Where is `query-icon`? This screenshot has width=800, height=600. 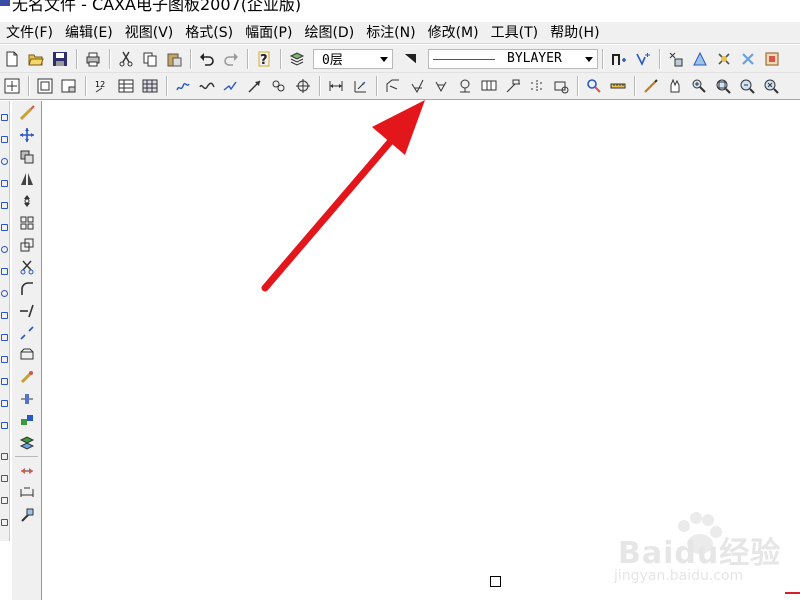 query-icon is located at coordinates (594, 86).